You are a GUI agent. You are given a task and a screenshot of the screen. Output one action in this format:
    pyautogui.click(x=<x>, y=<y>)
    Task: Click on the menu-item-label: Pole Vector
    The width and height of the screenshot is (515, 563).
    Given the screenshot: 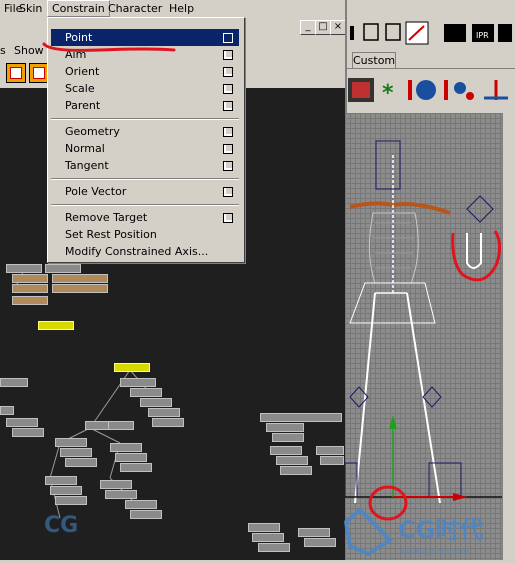 What is the action you would take?
    pyautogui.click(x=96, y=191)
    